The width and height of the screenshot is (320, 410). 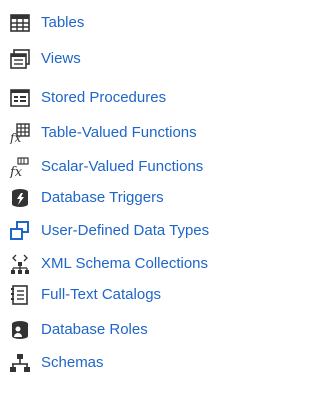 I want to click on link-user-defined-data-types: User-Defined Data Types, so click(x=129, y=231).